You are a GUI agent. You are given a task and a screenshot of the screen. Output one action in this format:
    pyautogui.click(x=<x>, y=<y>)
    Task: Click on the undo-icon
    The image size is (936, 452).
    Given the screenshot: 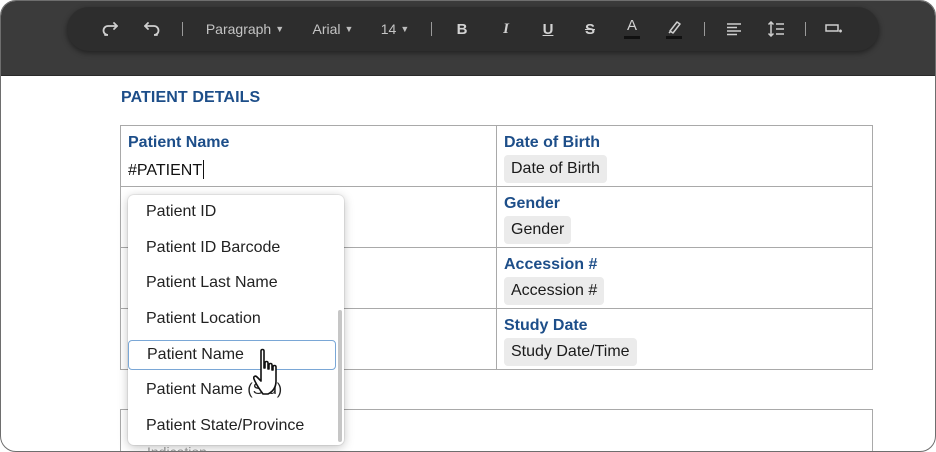 What is the action you would take?
    pyautogui.click(x=152, y=29)
    